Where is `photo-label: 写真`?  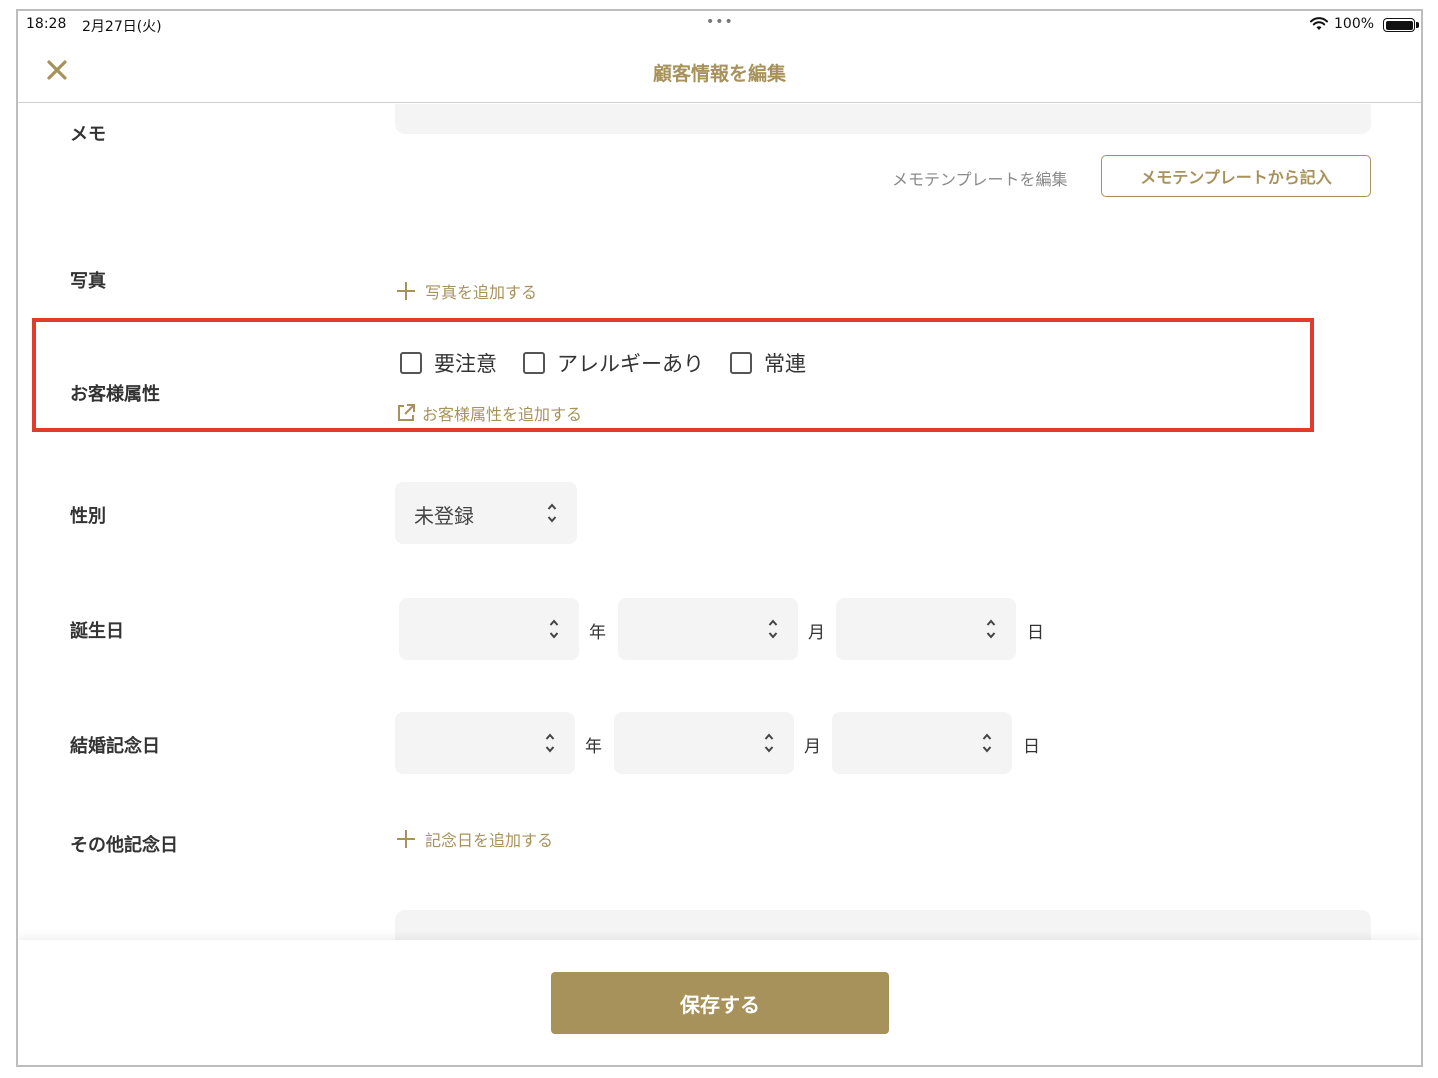
photo-label: 写真 is located at coordinates (88, 281).